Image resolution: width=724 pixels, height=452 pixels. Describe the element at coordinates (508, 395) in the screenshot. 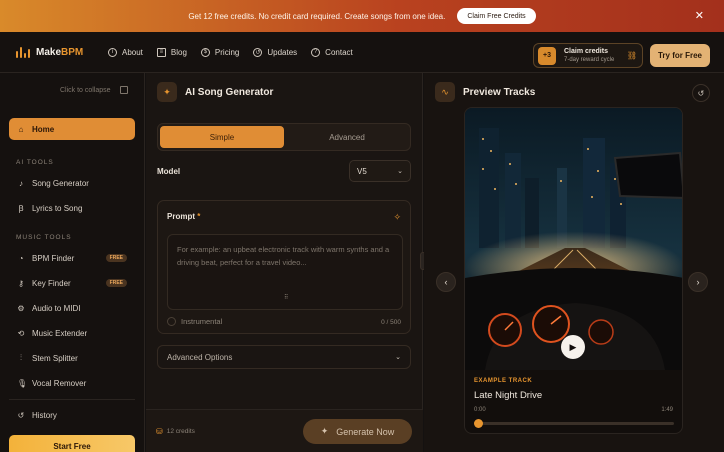

I see `track-title: Late Night Drive` at that location.